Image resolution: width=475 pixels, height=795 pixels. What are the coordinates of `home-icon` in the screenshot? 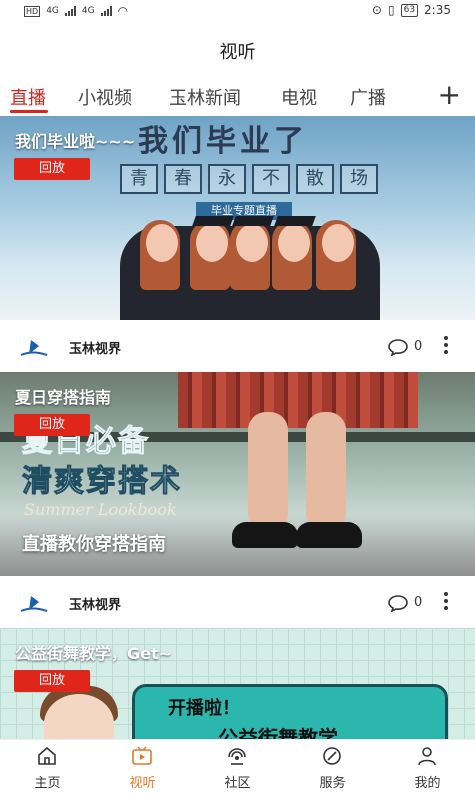 It's located at (47, 755).